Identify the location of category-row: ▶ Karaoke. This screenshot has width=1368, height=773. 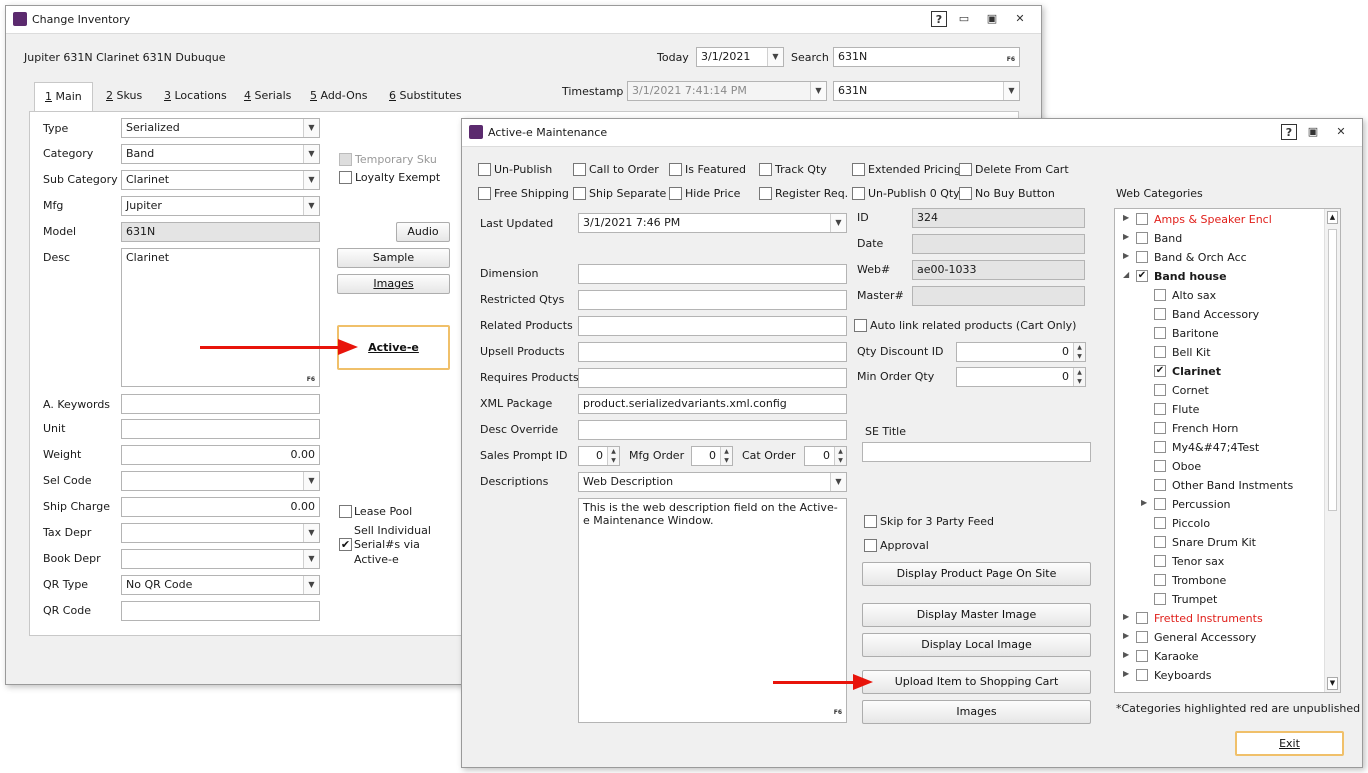
(1220, 656).